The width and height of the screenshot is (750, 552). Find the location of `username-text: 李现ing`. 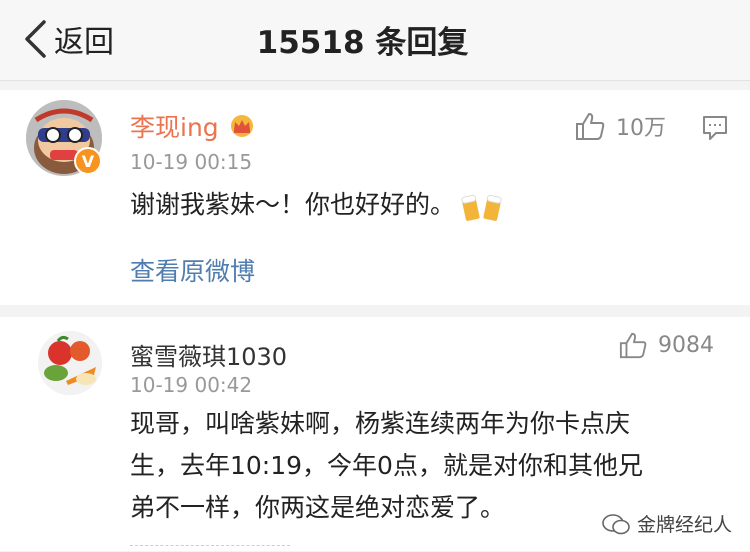

username-text: 李现ing is located at coordinates (174, 127).